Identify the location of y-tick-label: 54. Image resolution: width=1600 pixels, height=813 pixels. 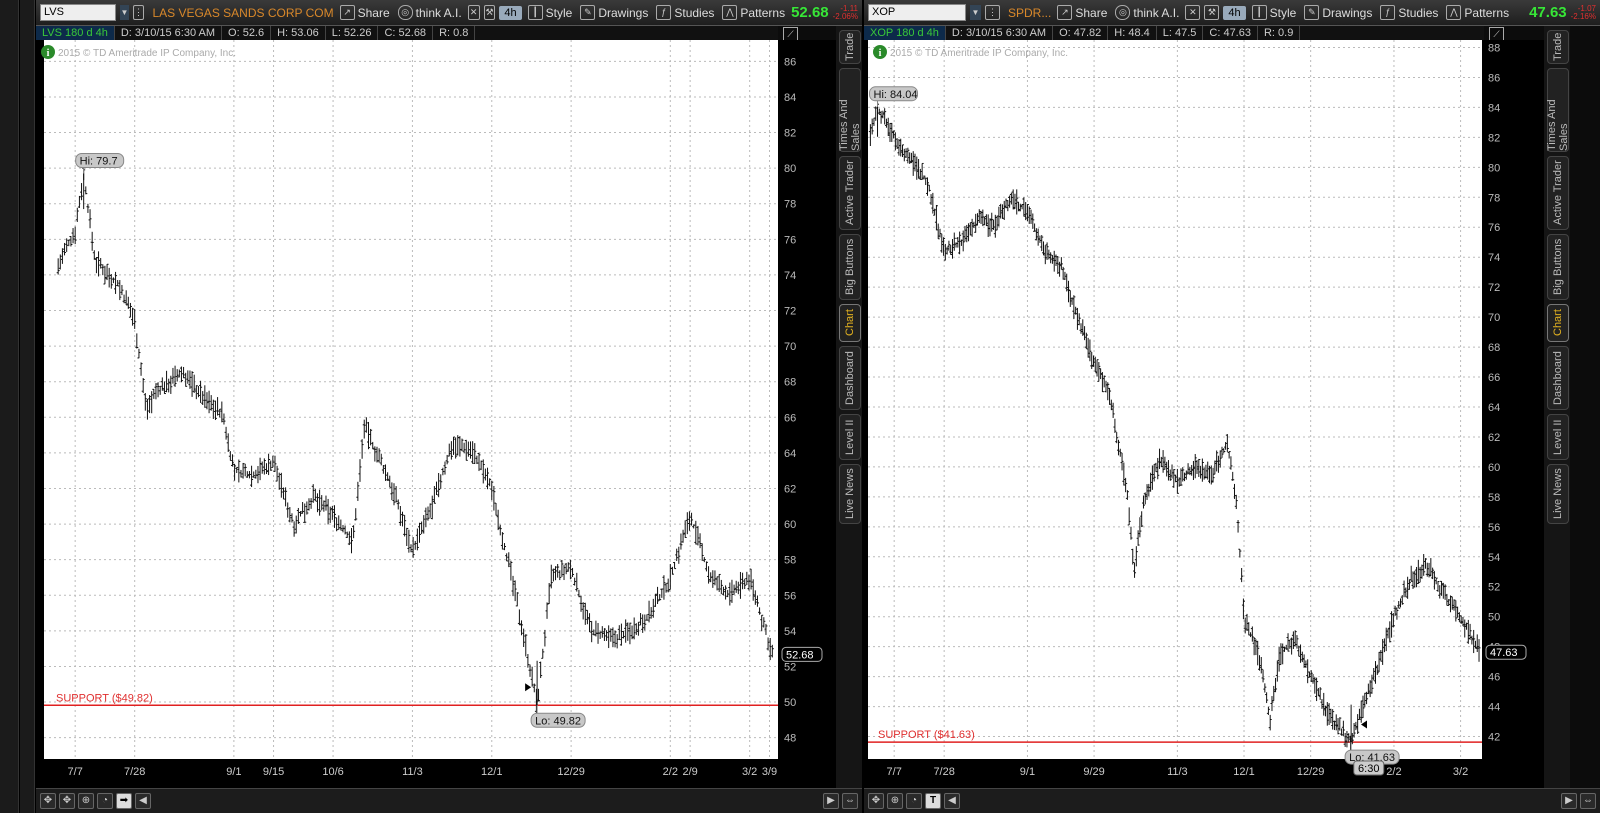
(1494, 558).